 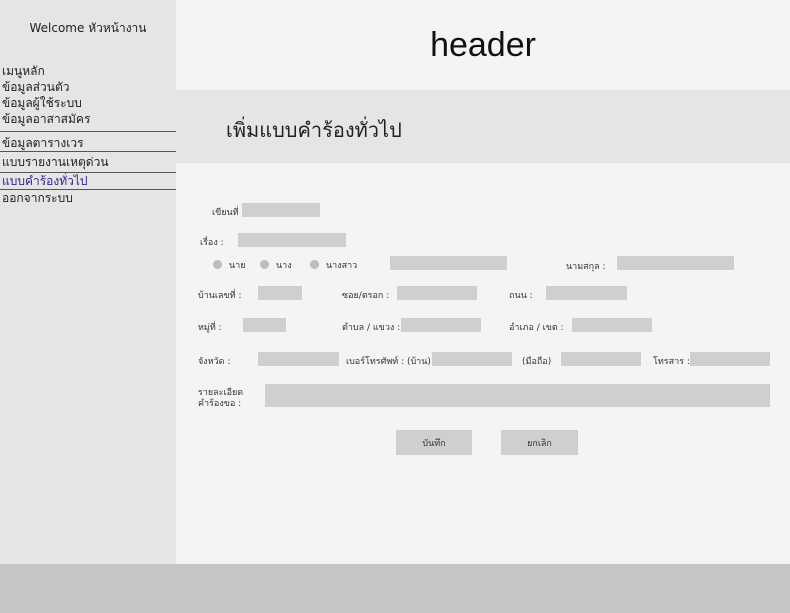 I want to click on district-field, so click(x=612, y=325).